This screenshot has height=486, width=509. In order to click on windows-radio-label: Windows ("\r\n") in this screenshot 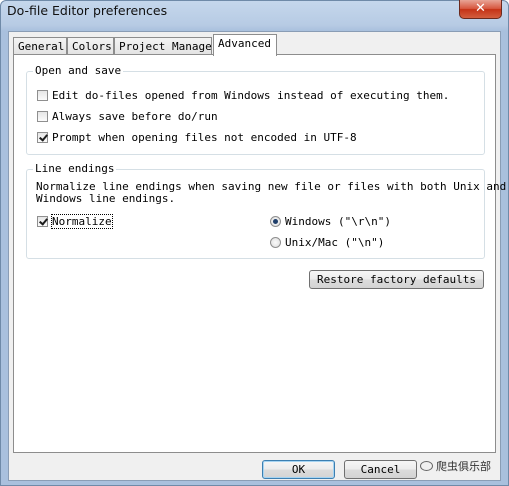, I will do `click(338, 221)`.